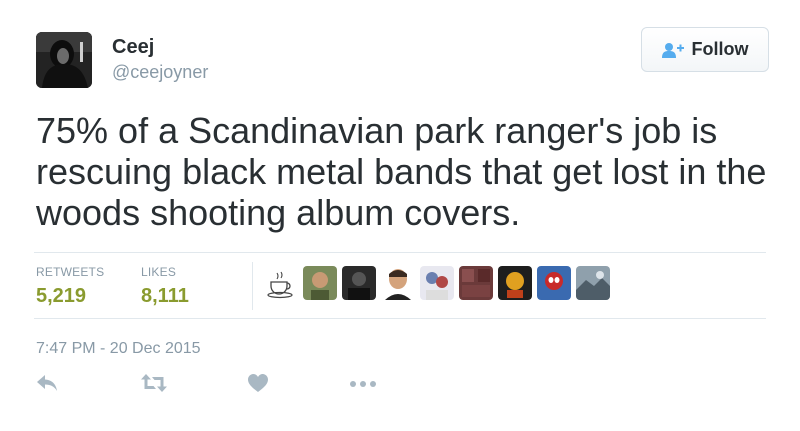  I want to click on heart-icon, so click(258, 383).